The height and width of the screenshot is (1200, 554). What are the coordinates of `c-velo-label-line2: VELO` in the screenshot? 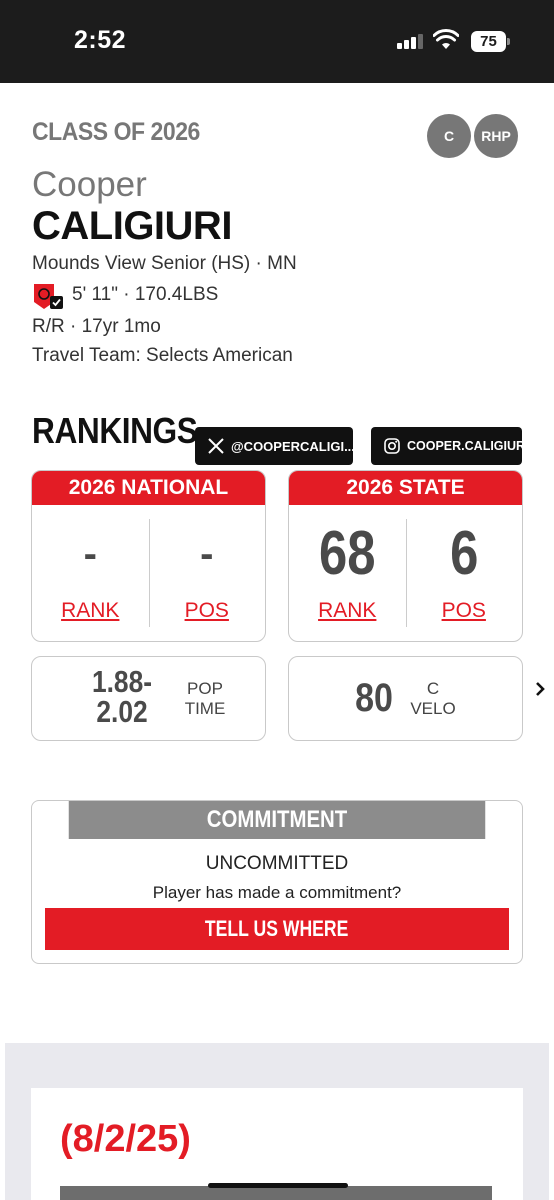 It's located at (433, 708).